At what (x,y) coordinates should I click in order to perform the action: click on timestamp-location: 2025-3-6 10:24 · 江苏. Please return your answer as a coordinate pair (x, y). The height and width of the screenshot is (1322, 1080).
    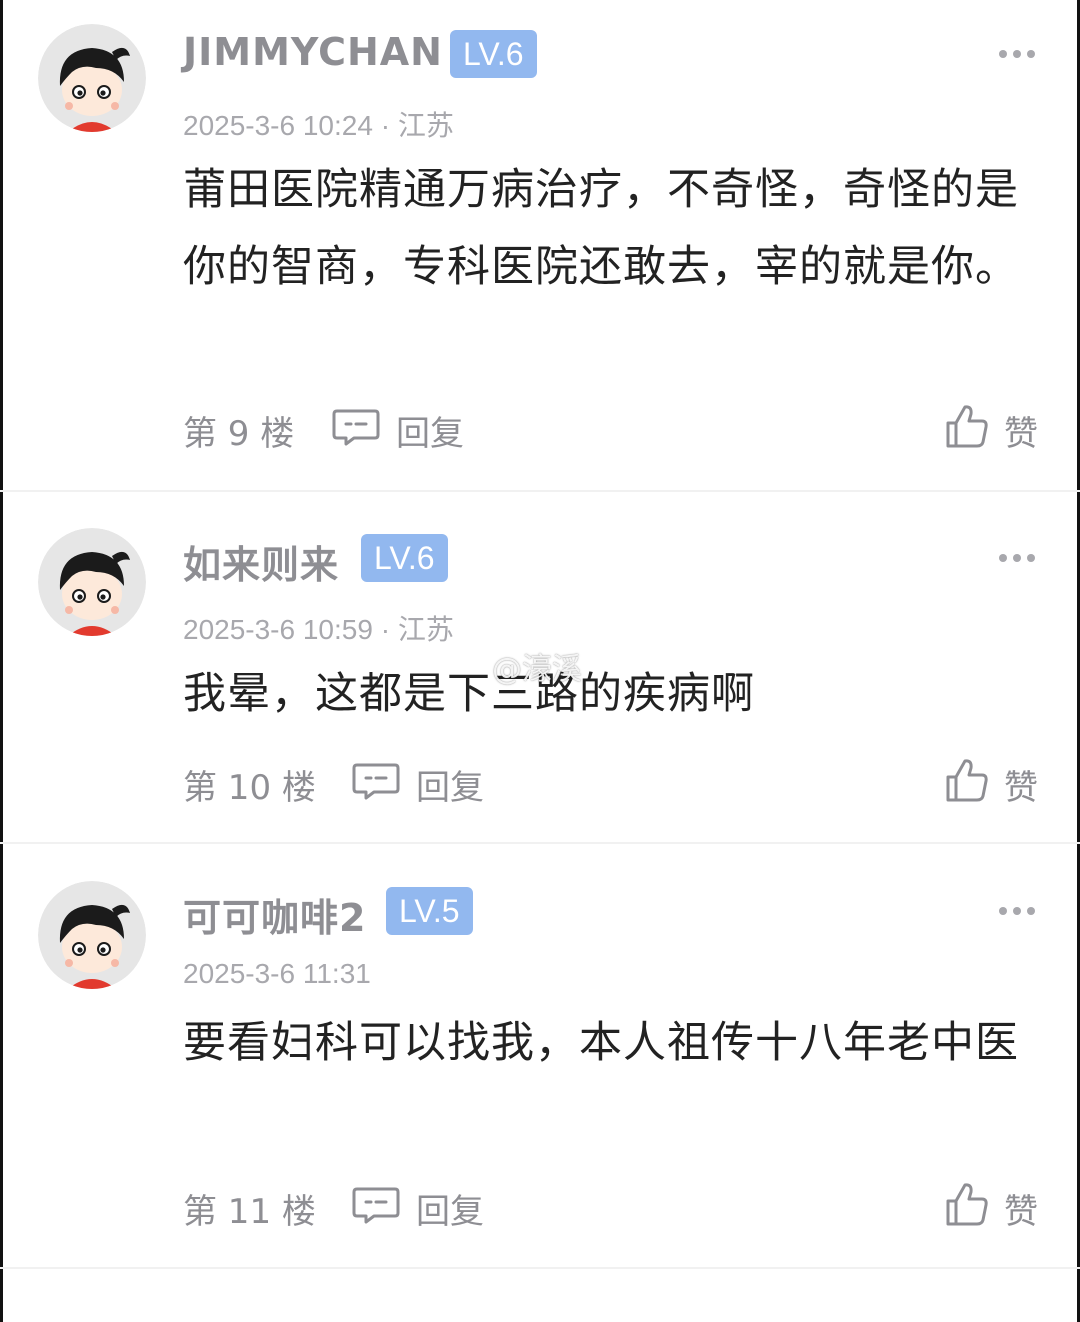
    Looking at the image, I should click on (318, 125).